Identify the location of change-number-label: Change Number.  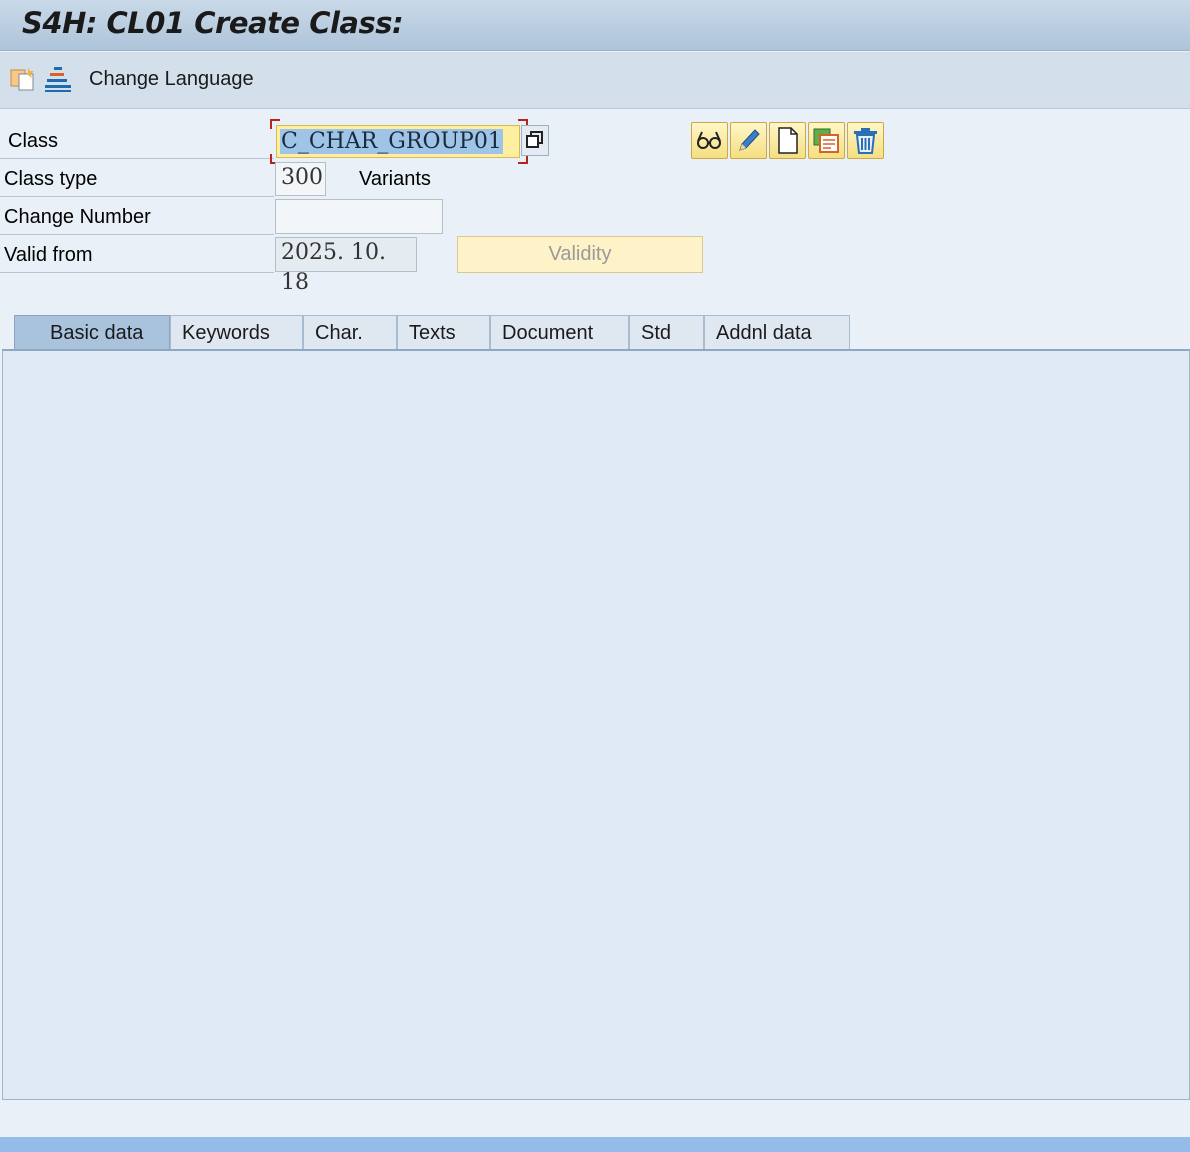
(77, 217).